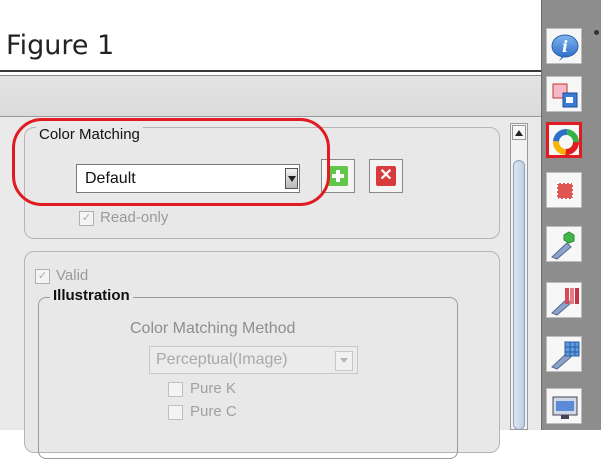 Image resolution: width=601 pixels, height=459 pixels. Describe the element at coordinates (596, 32) in the screenshot. I see `toolbar-dot` at that location.